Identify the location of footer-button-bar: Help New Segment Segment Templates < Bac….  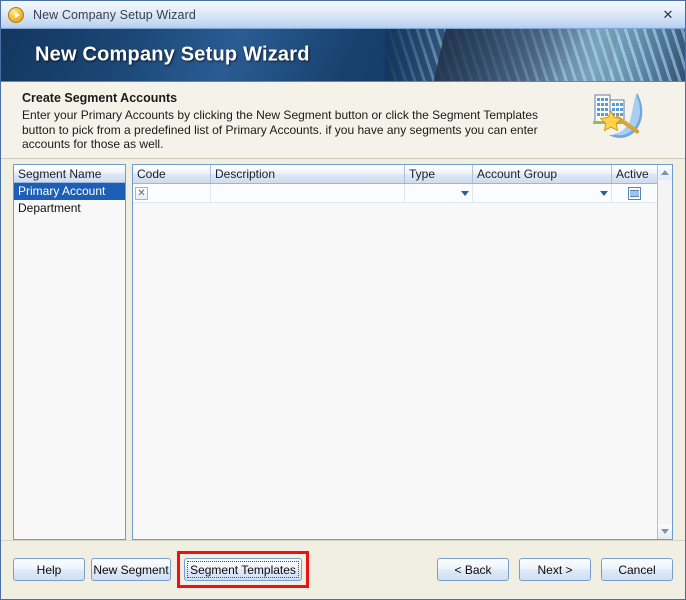
(343, 569).